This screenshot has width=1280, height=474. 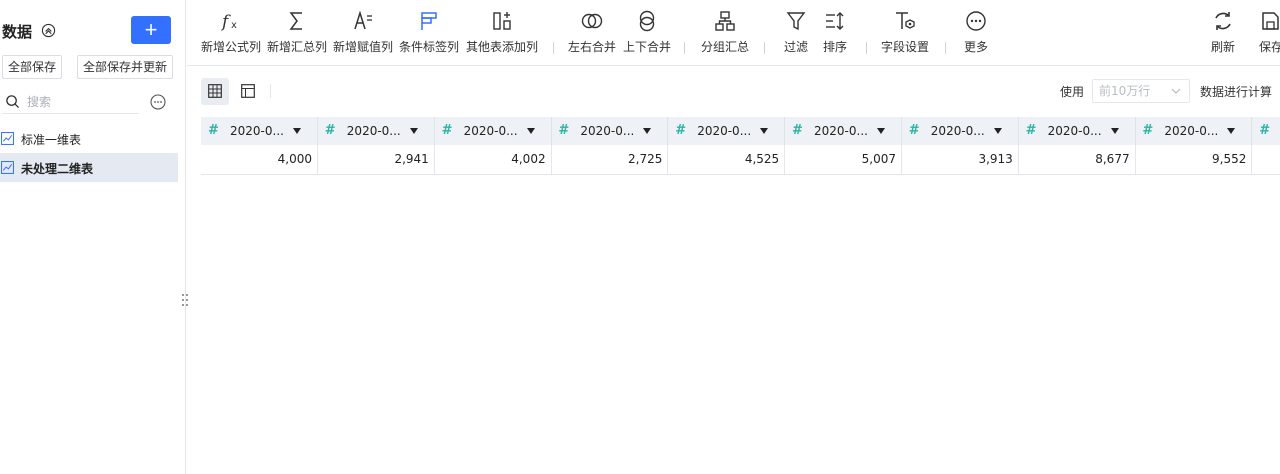 I want to click on tool-label: 左右合并, so click(x=591, y=47).